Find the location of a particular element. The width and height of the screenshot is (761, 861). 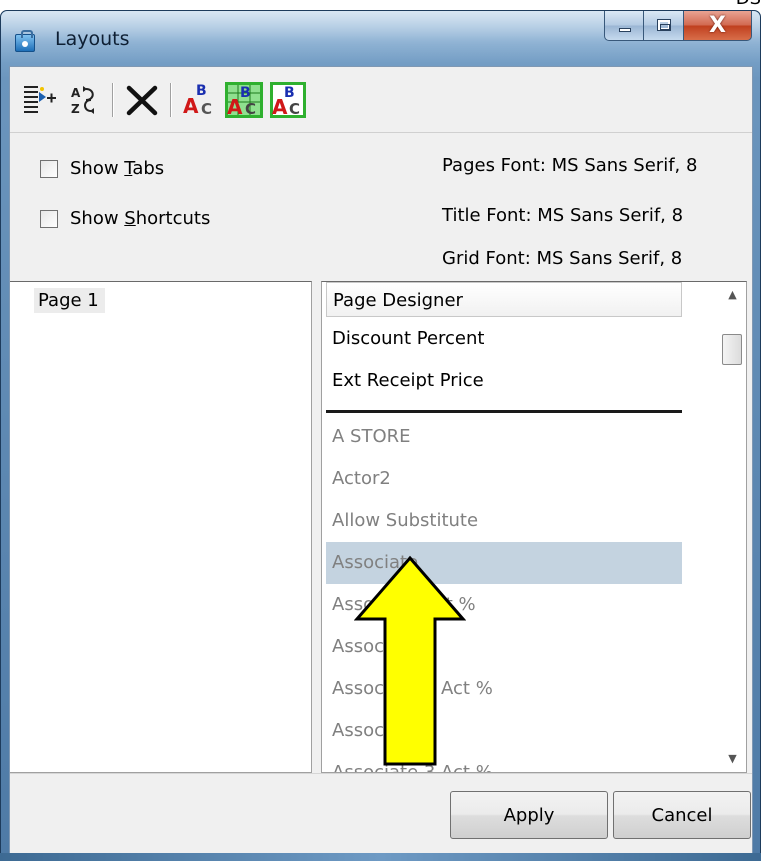

button-bar: Apply Cancel is located at coordinates (381, 814).